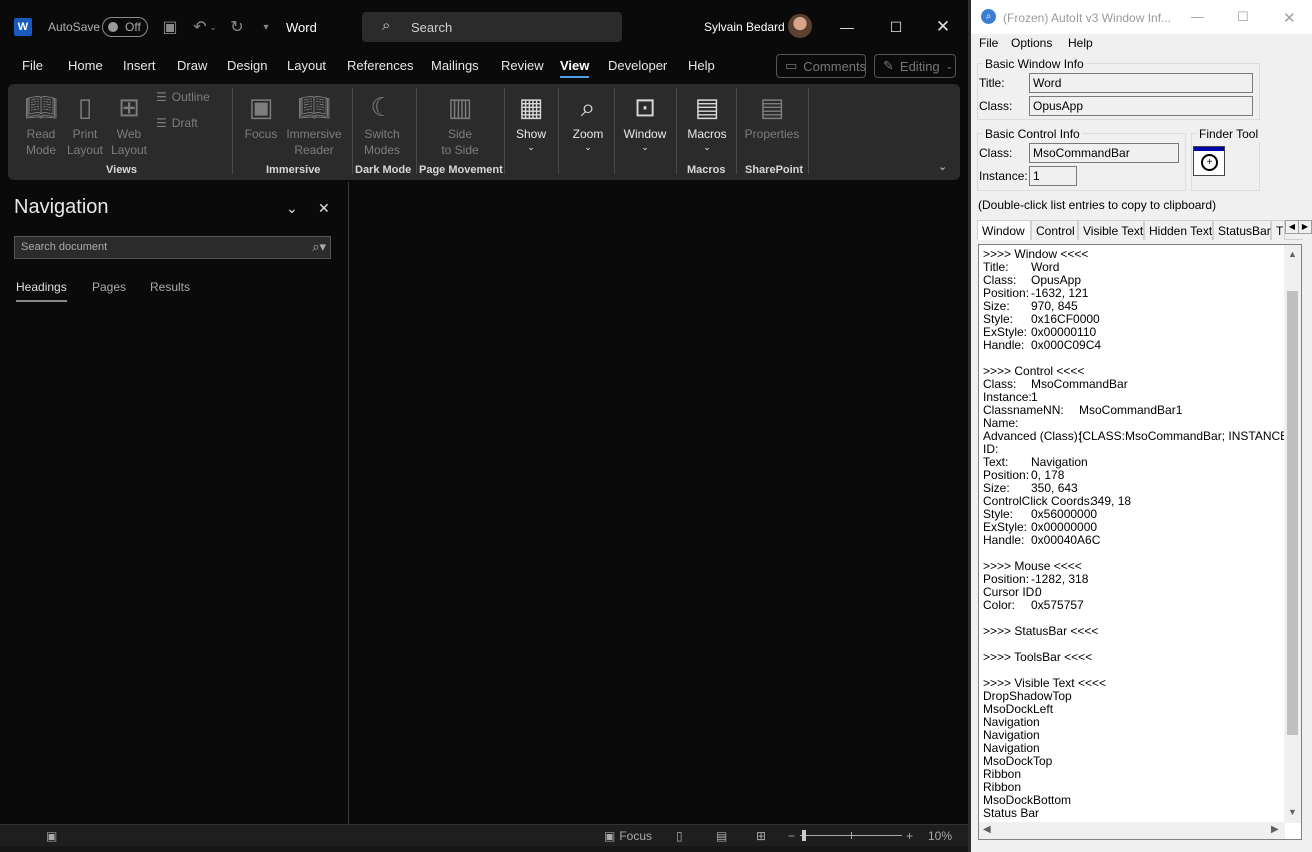 Image resolution: width=1312 pixels, height=852 pixels. What do you see at coordinates (109, 287) in the screenshot?
I see `tab-pages: Pages` at bounding box center [109, 287].